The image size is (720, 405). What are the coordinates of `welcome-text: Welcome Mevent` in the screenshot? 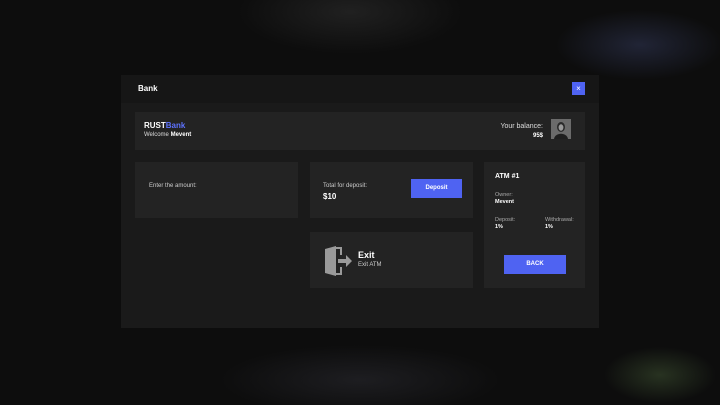 It's located at (167, 135).